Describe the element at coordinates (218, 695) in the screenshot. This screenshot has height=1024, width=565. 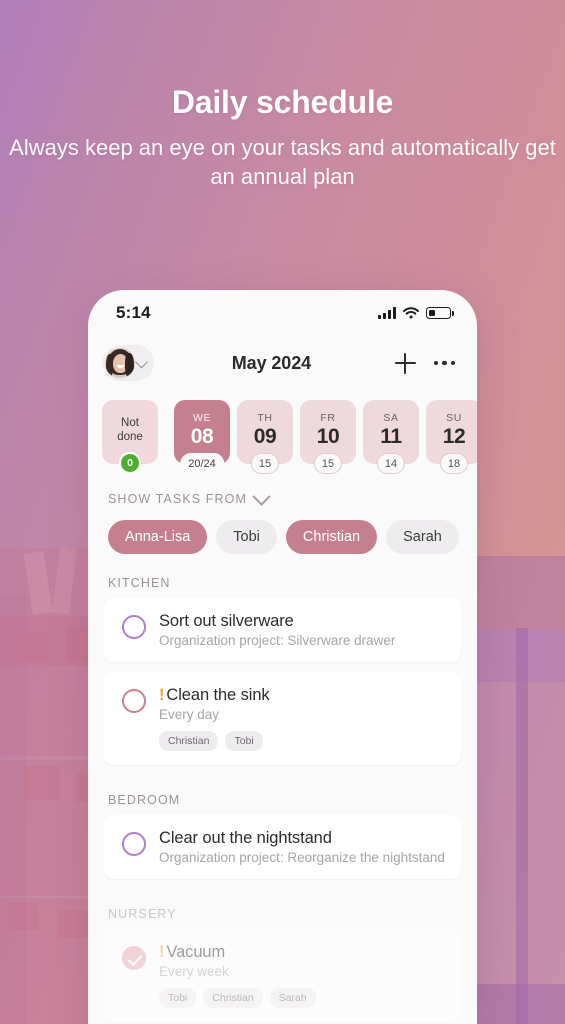
I see `task-title-text: Clean the sink` at that location.